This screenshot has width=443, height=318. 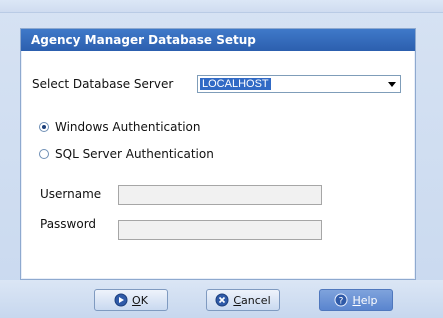 What do you see at coordinates (134, 154) in the screenshot?
I see `sql-auth-label: SQL Server Authentication` at bounding box center [134, 154].